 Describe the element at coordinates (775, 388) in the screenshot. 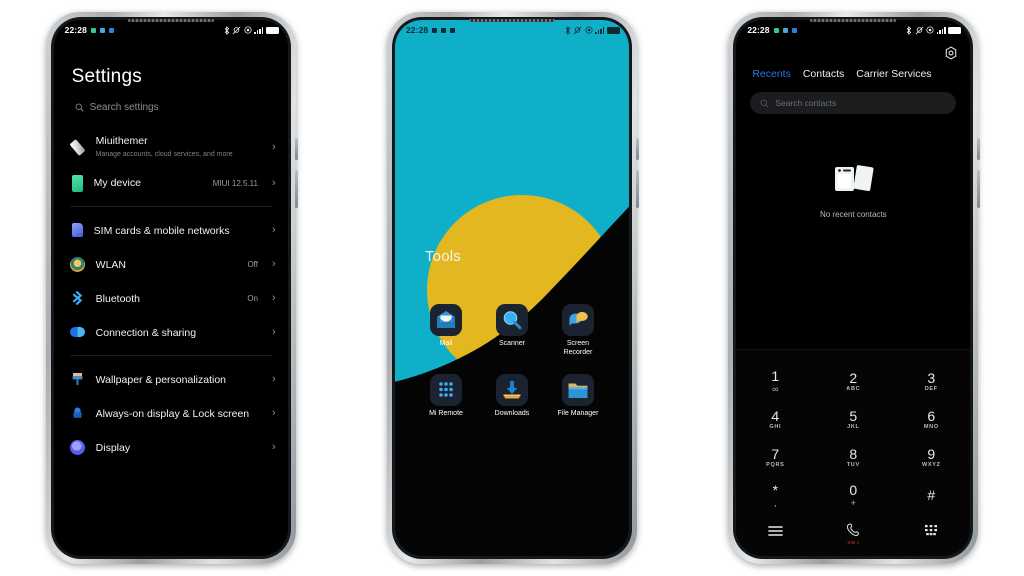

I see `dial-key-sublabel: ∞` at that location.